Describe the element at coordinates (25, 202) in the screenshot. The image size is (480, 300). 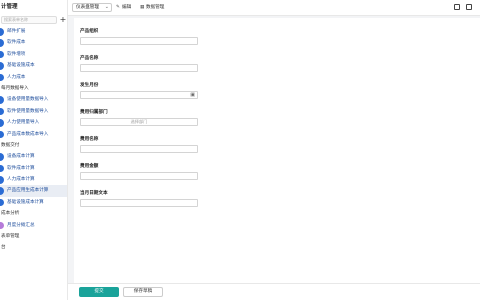
I see `sidebar-item-label: 基础设施成本计算` at that location.